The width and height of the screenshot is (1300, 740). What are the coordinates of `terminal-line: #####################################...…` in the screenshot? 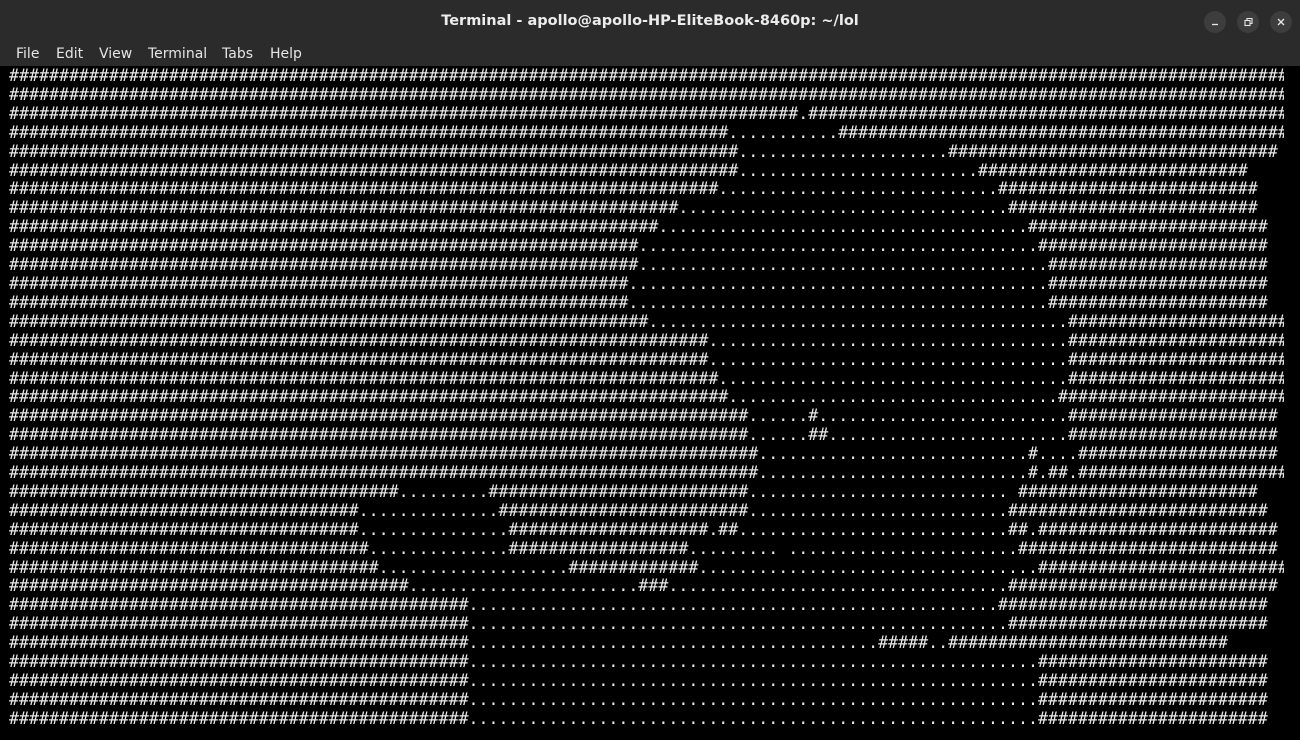 It's located at (646, 567).